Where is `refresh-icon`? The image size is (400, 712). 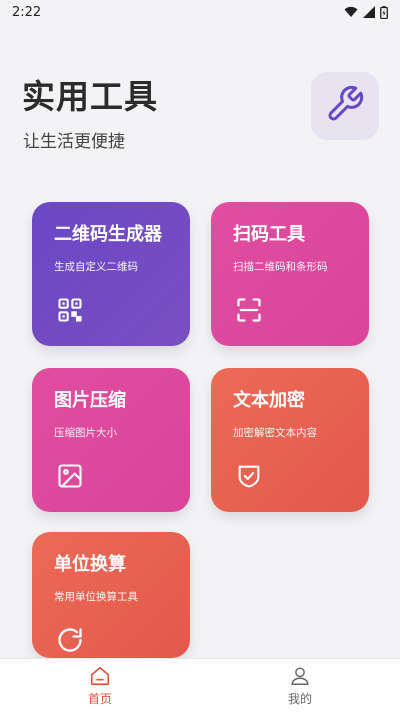 refresh-icon is located at coordinates (70, 640).